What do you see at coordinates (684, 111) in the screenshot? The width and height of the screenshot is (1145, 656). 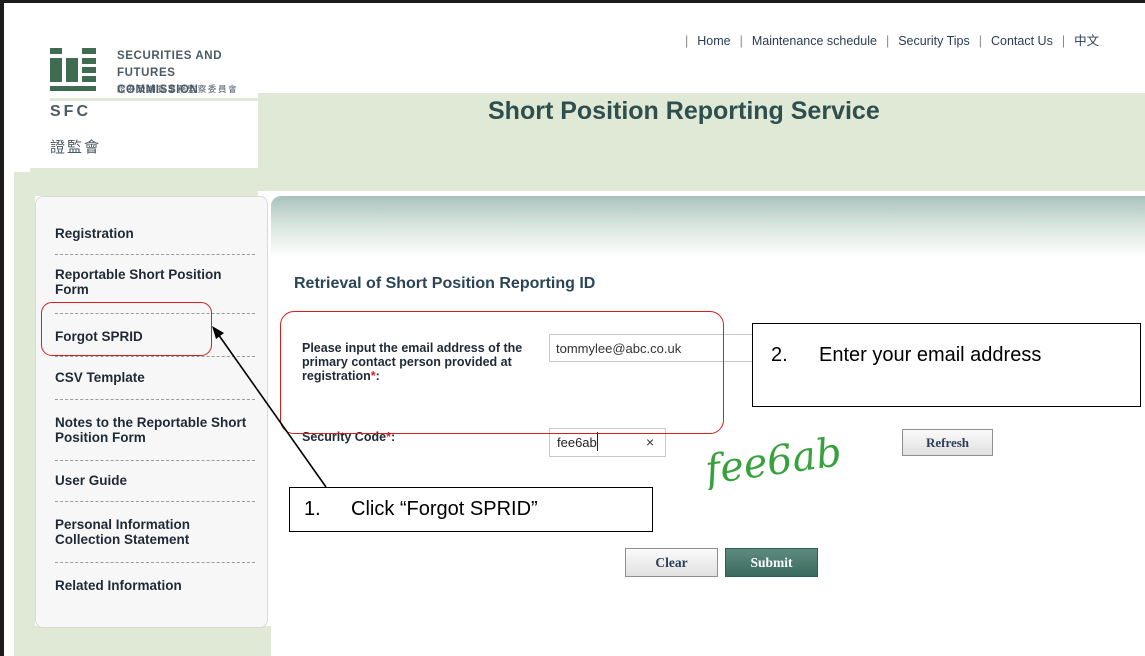 I see `site-title: Short Position Reporting Service` at bounding box center [684, 111].